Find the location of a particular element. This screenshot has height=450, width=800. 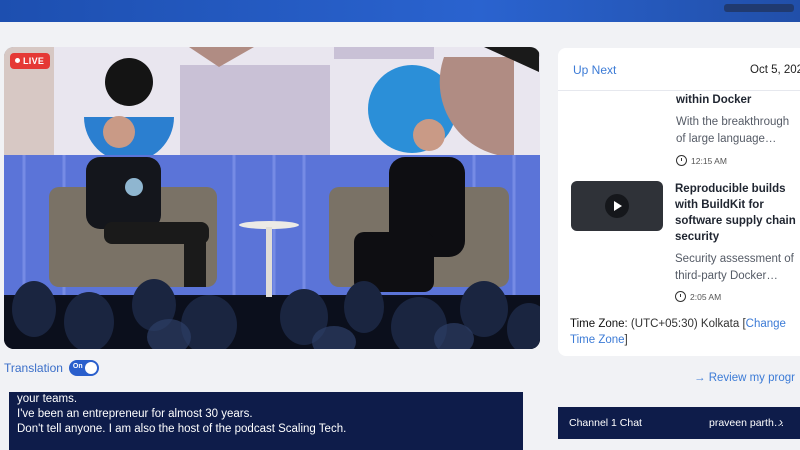

timezone-bracket: ] is located at coordinates (626, 340).